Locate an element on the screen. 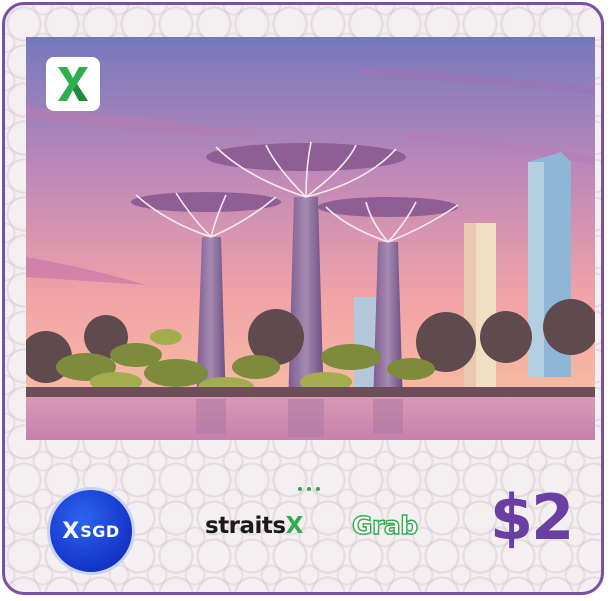 The height and width of the screenshot is (601, 610). straitsx-wordmark-main: straits is located at coordinates (245, 526).